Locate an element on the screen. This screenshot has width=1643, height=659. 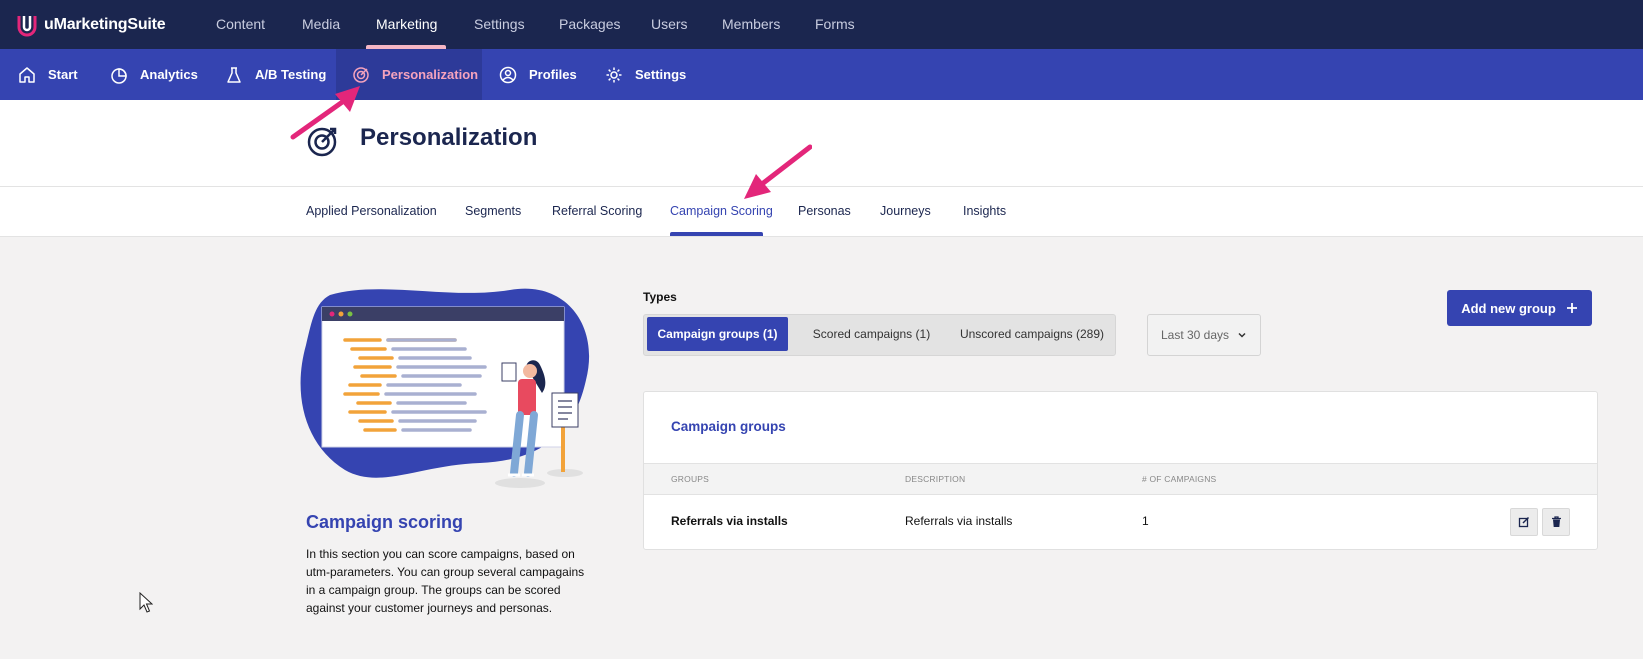
home-icon is located at coordinates (27, 74).